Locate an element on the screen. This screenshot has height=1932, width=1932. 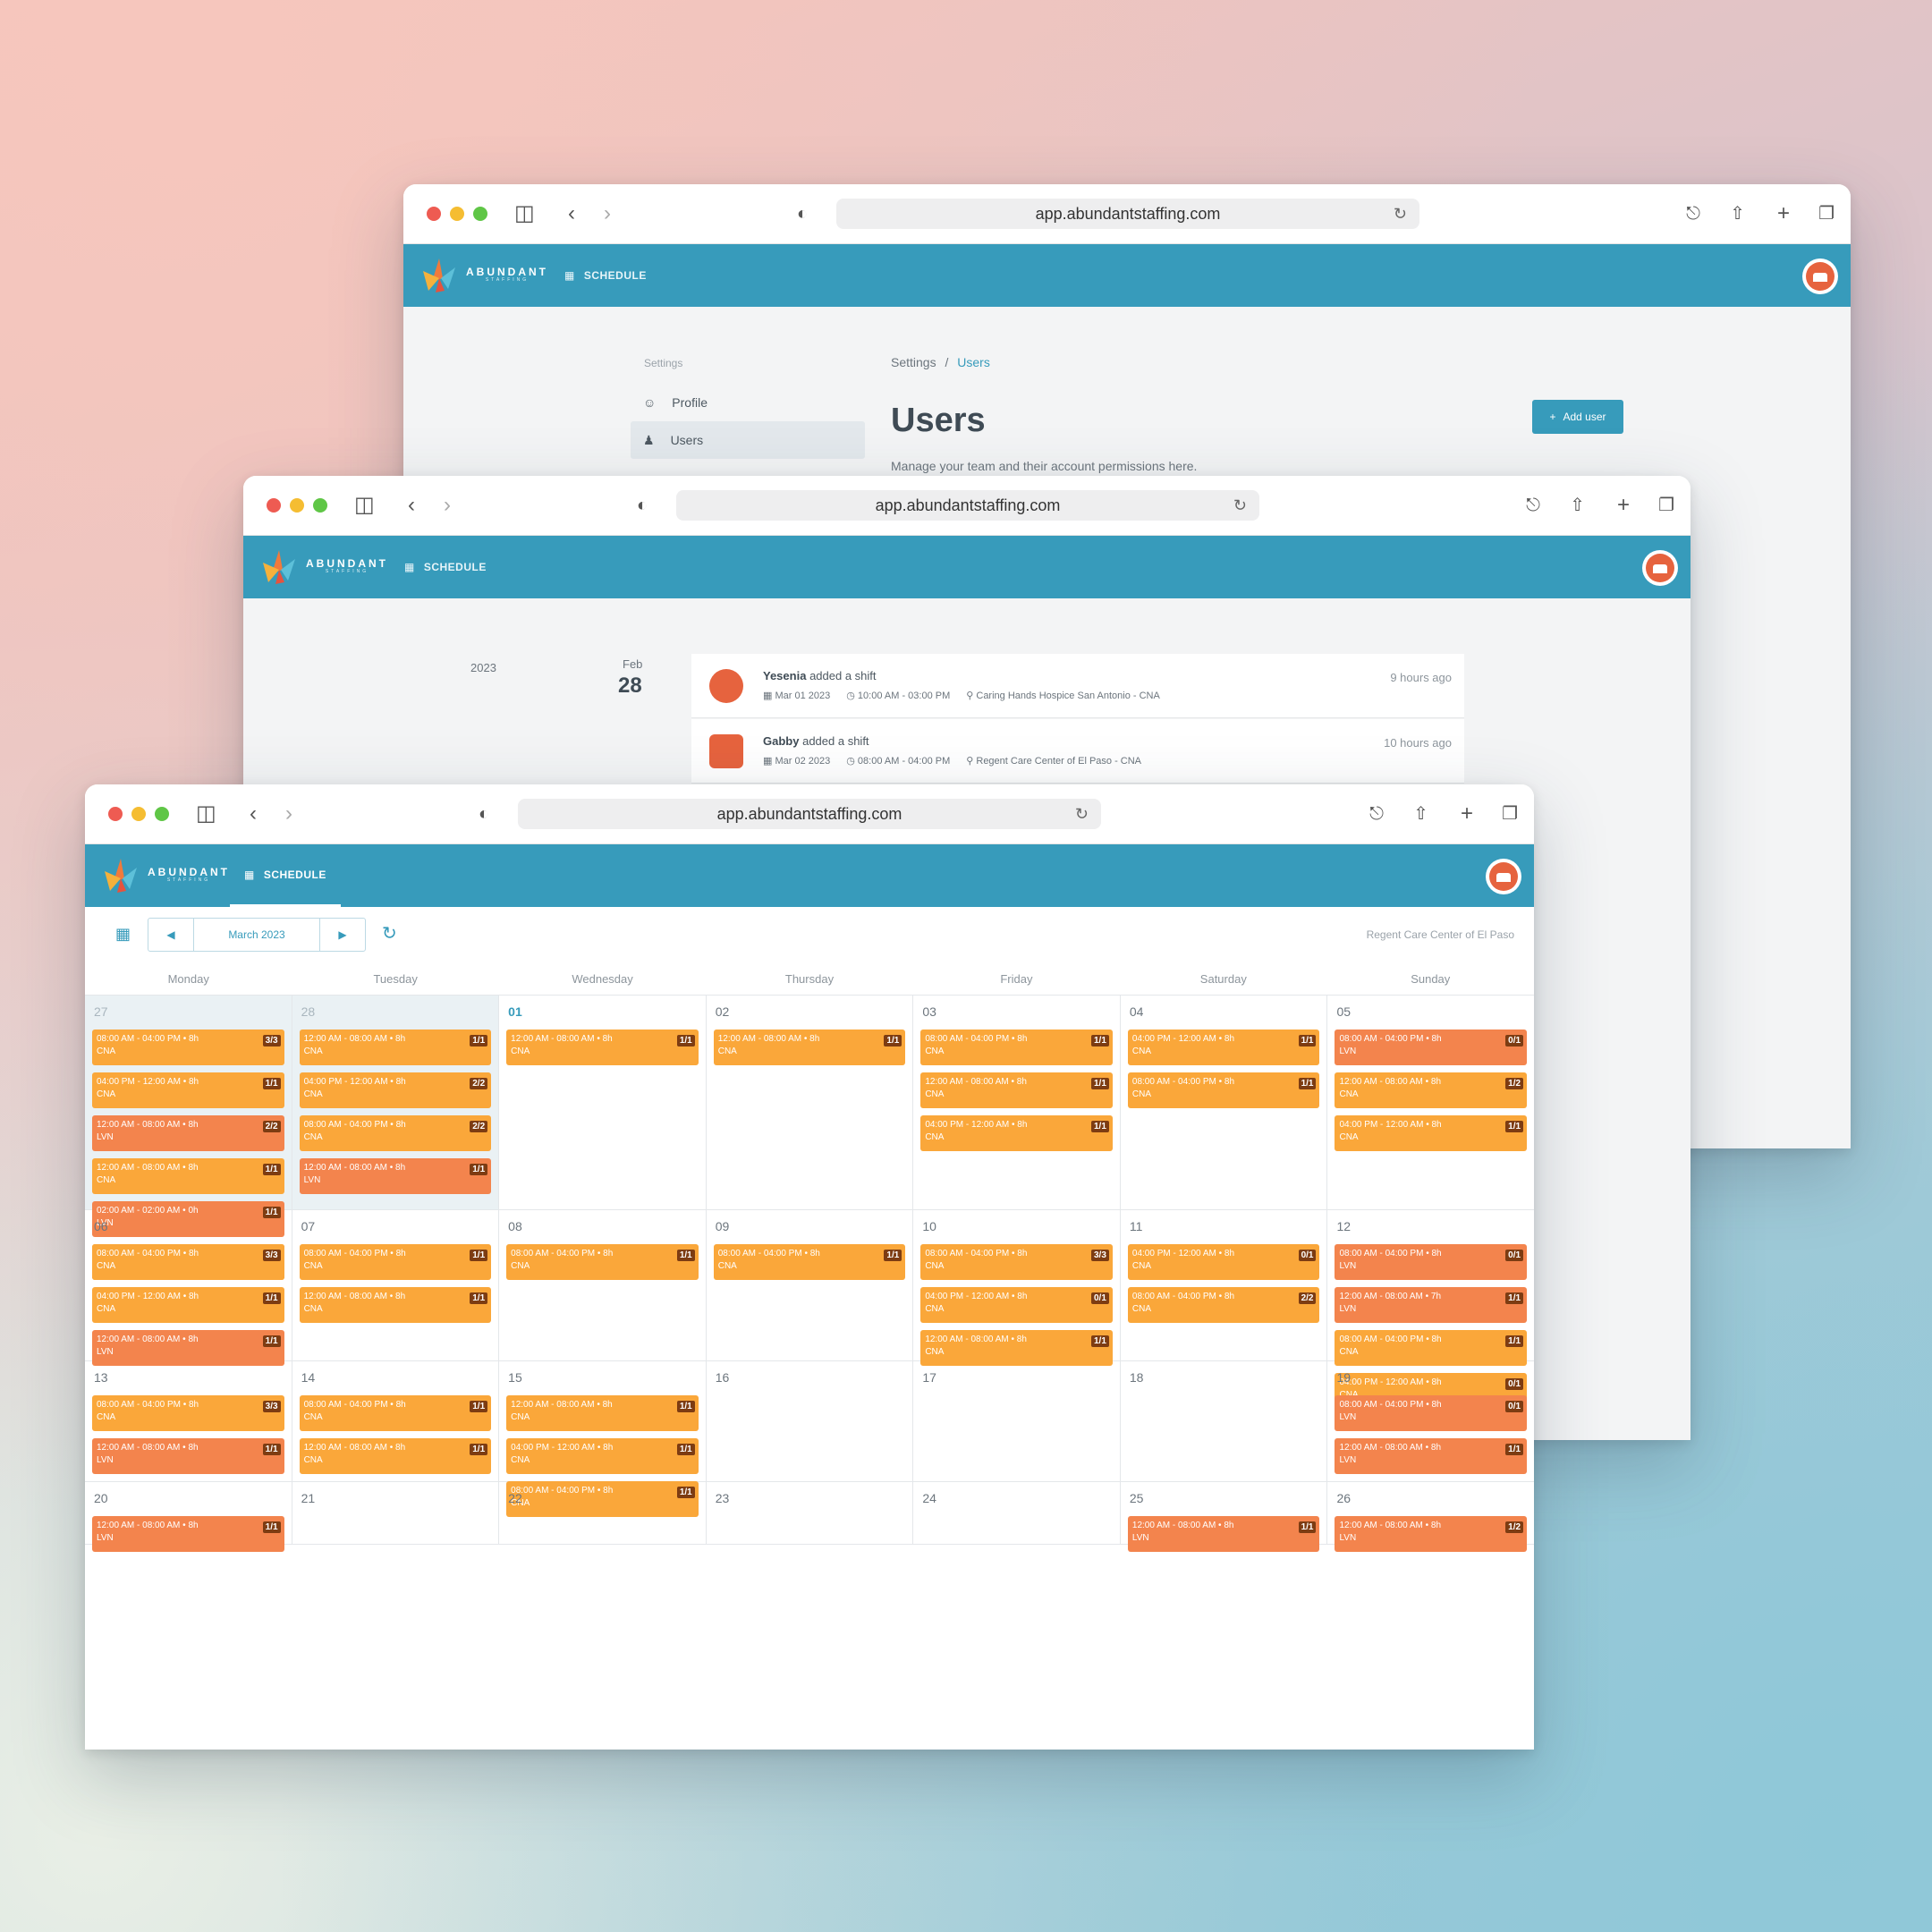
calendar-day: 21 is located at coordinates (396, 1513).